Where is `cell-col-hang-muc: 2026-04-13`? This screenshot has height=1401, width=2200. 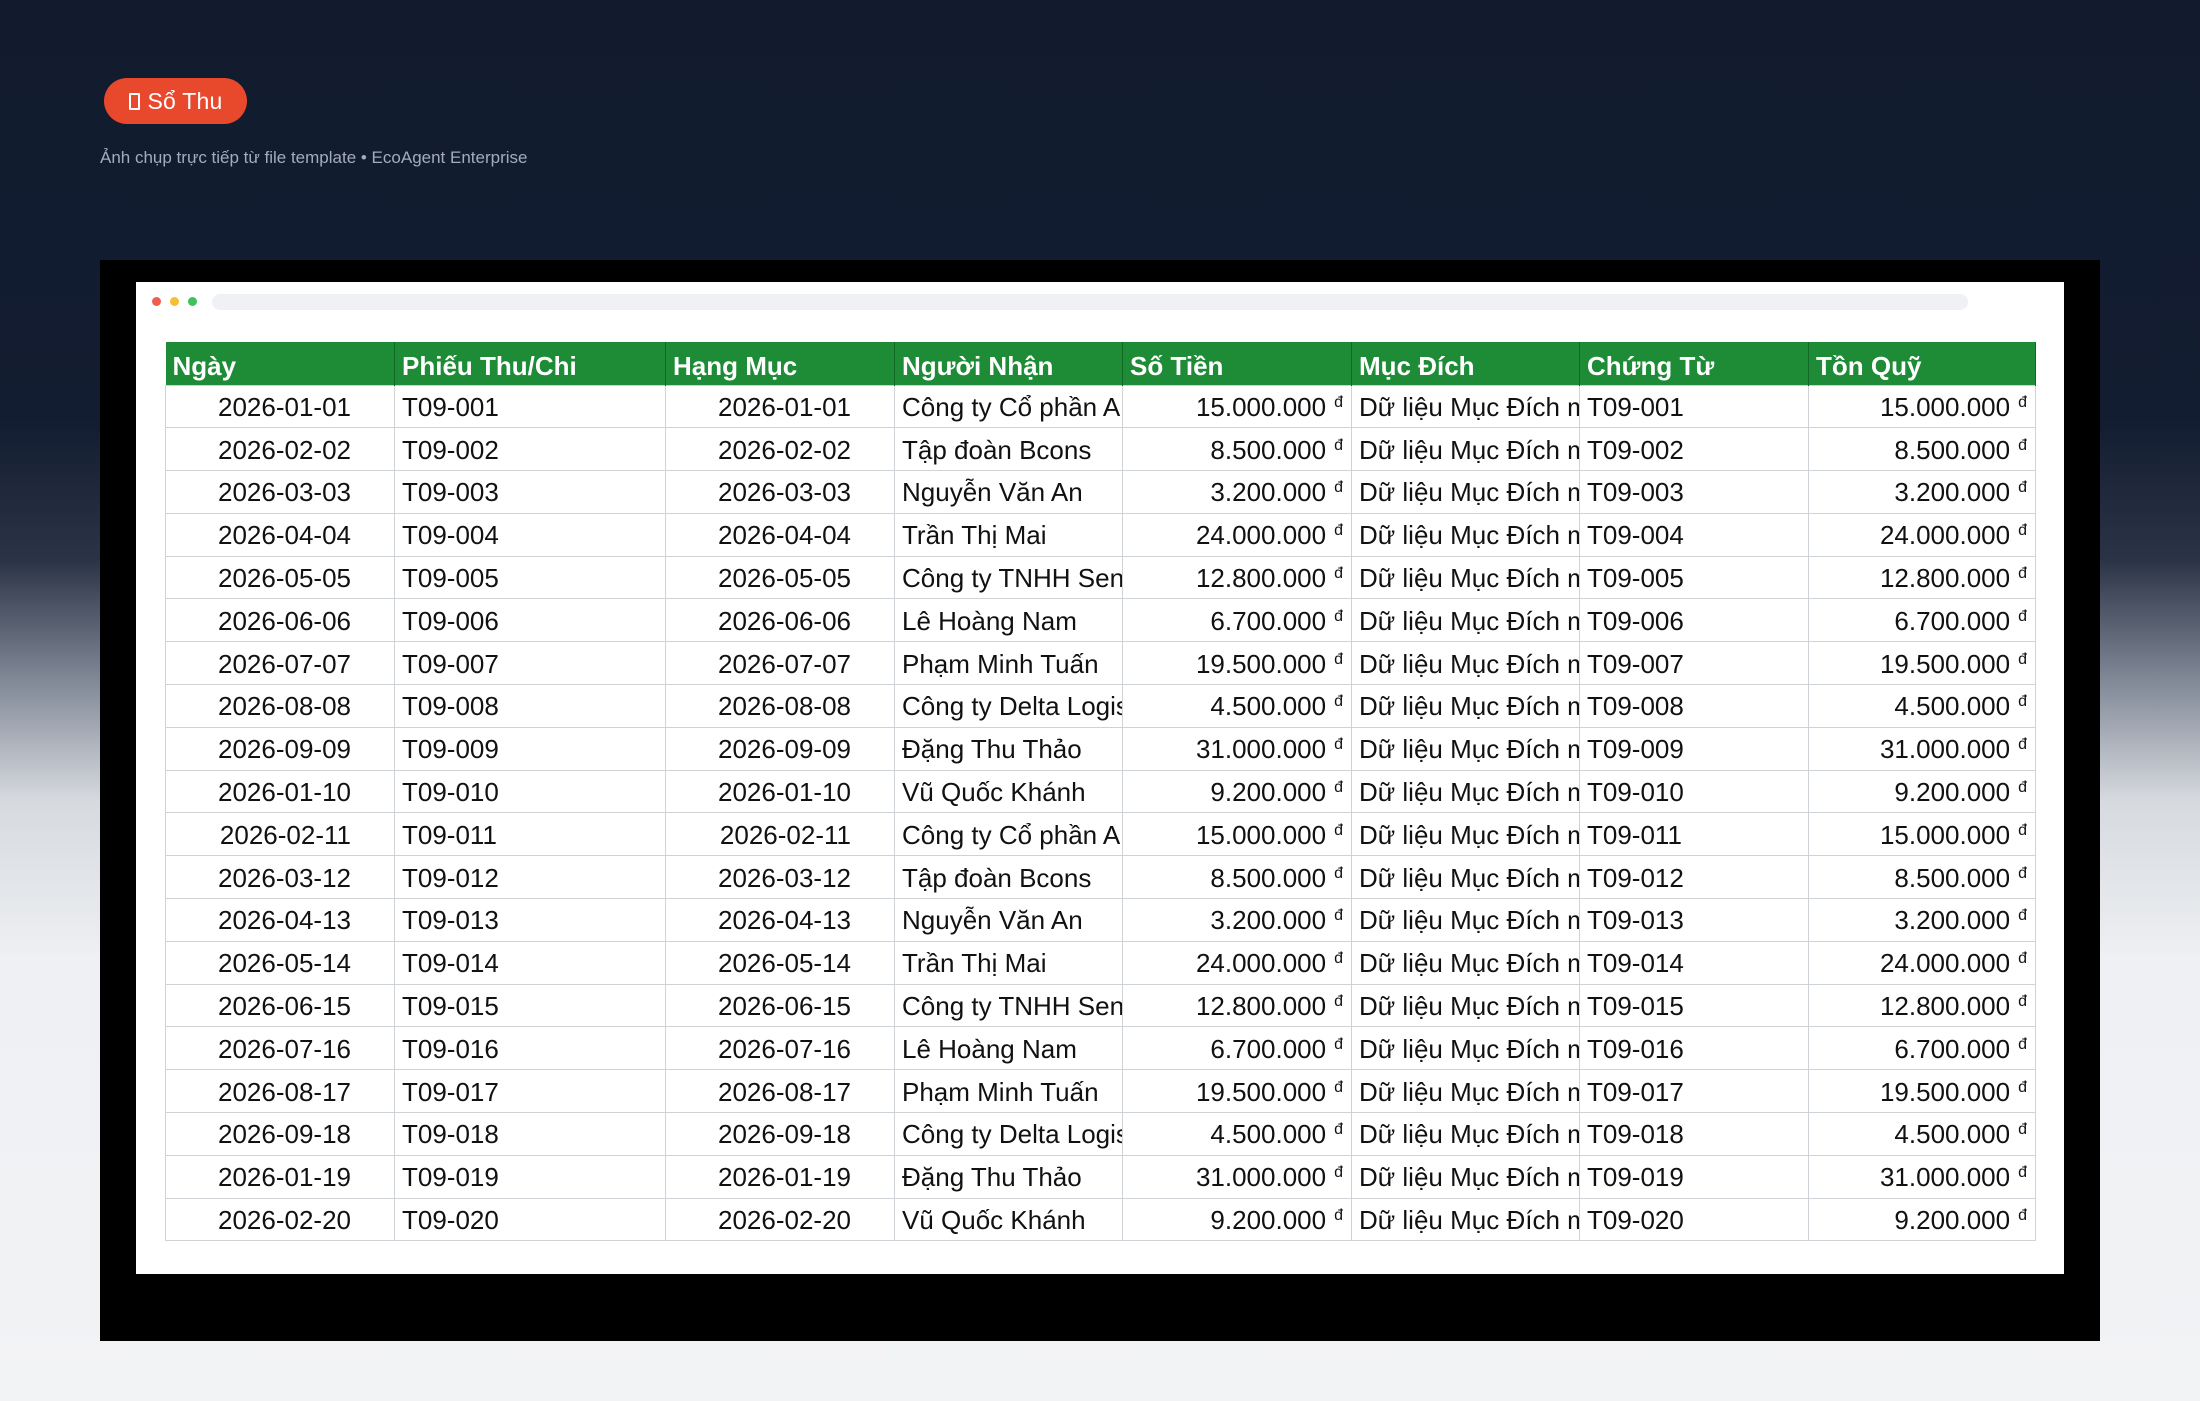
cell-col-hang-muc: 2026-04-13 is located at coordinates (780, 920).